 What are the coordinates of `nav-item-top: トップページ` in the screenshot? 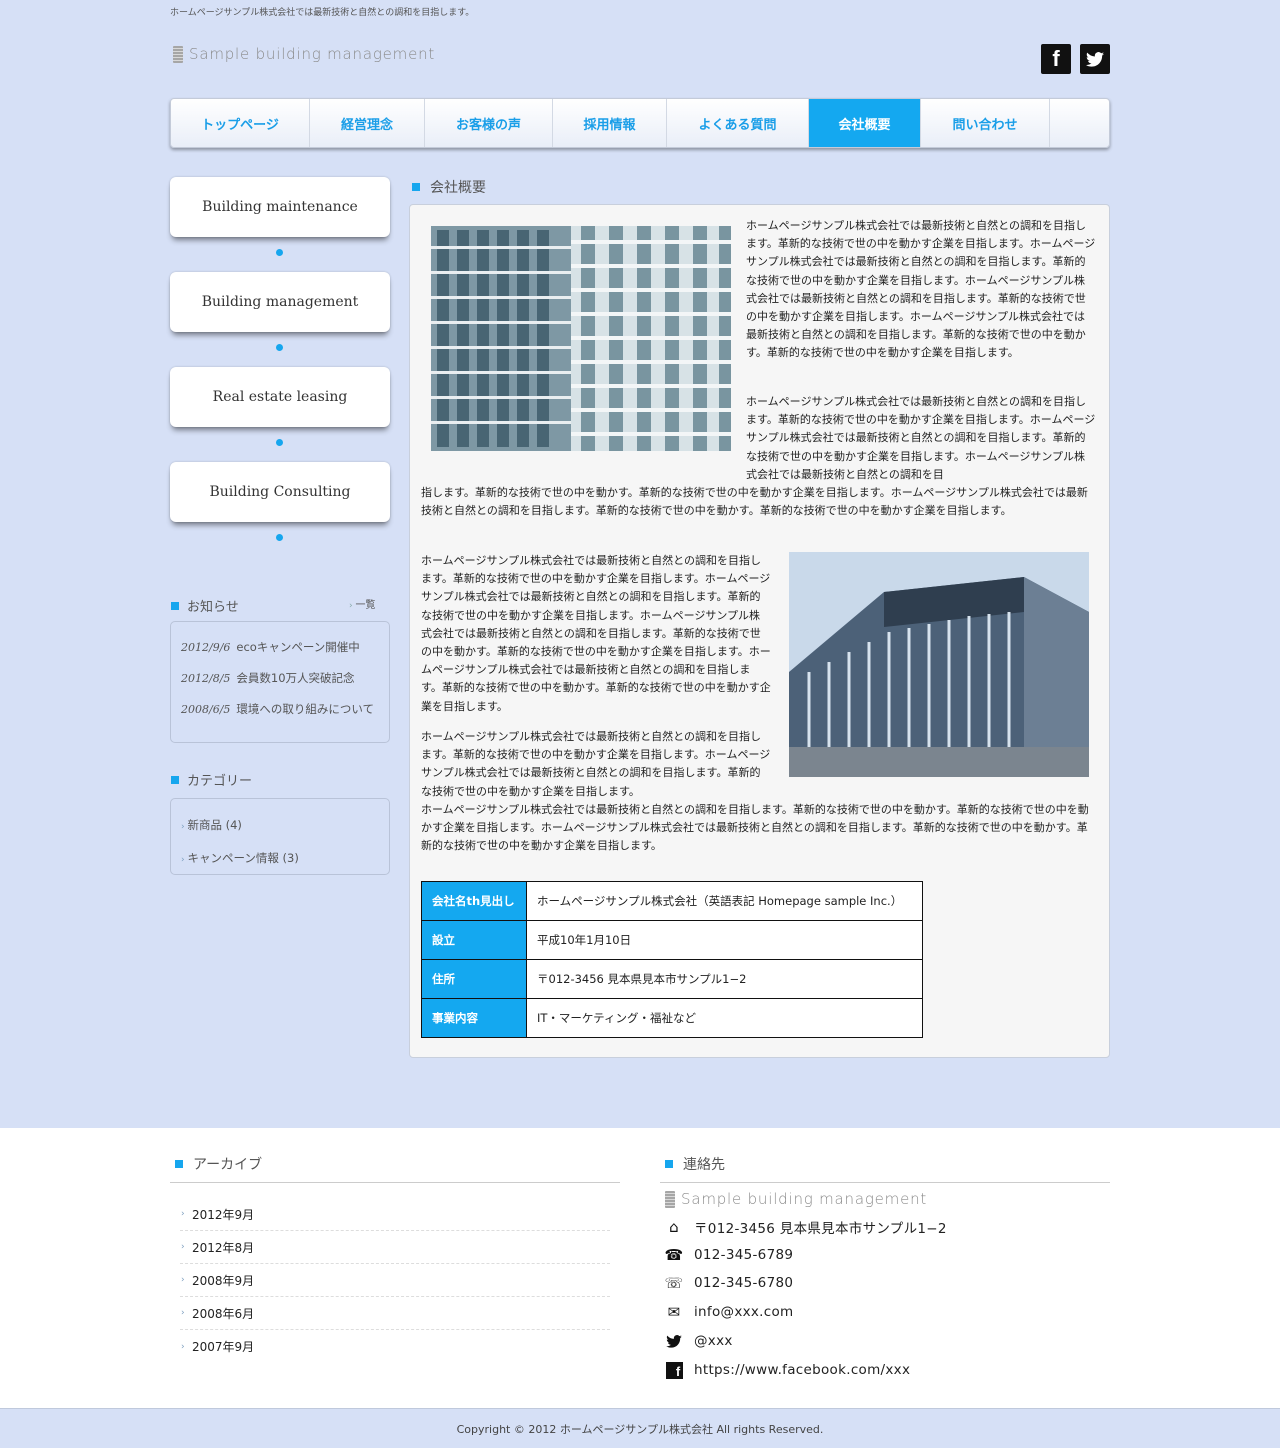 It's located at (240, 123).